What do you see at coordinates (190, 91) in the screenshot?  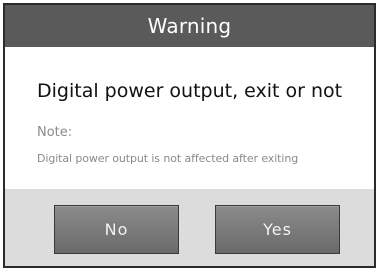 I see `dialog-message: Digital power output, exit or not` at bounding box center [190, 91].